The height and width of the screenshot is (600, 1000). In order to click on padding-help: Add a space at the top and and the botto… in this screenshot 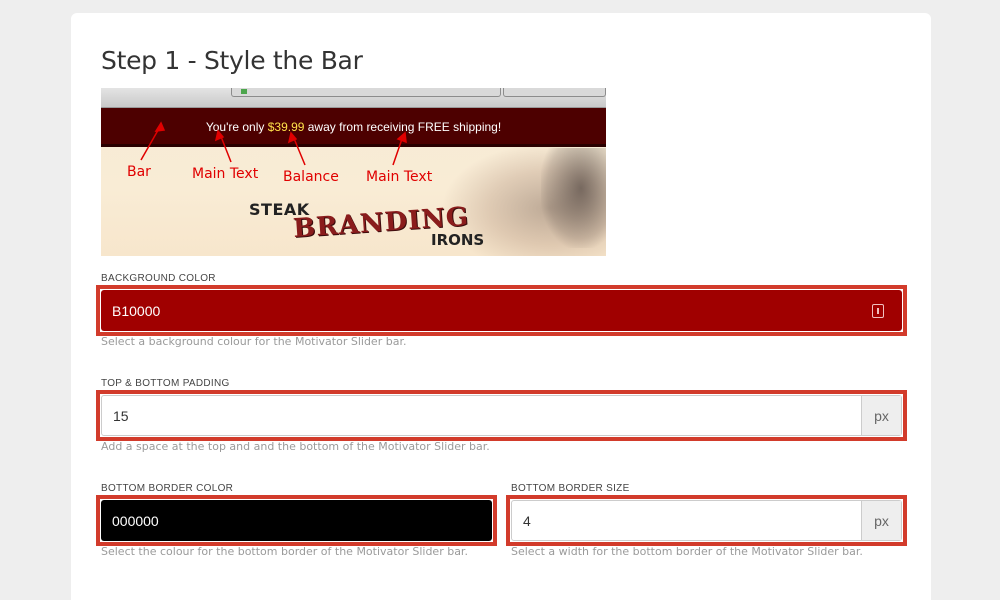, I will do `click(295, 446)`.